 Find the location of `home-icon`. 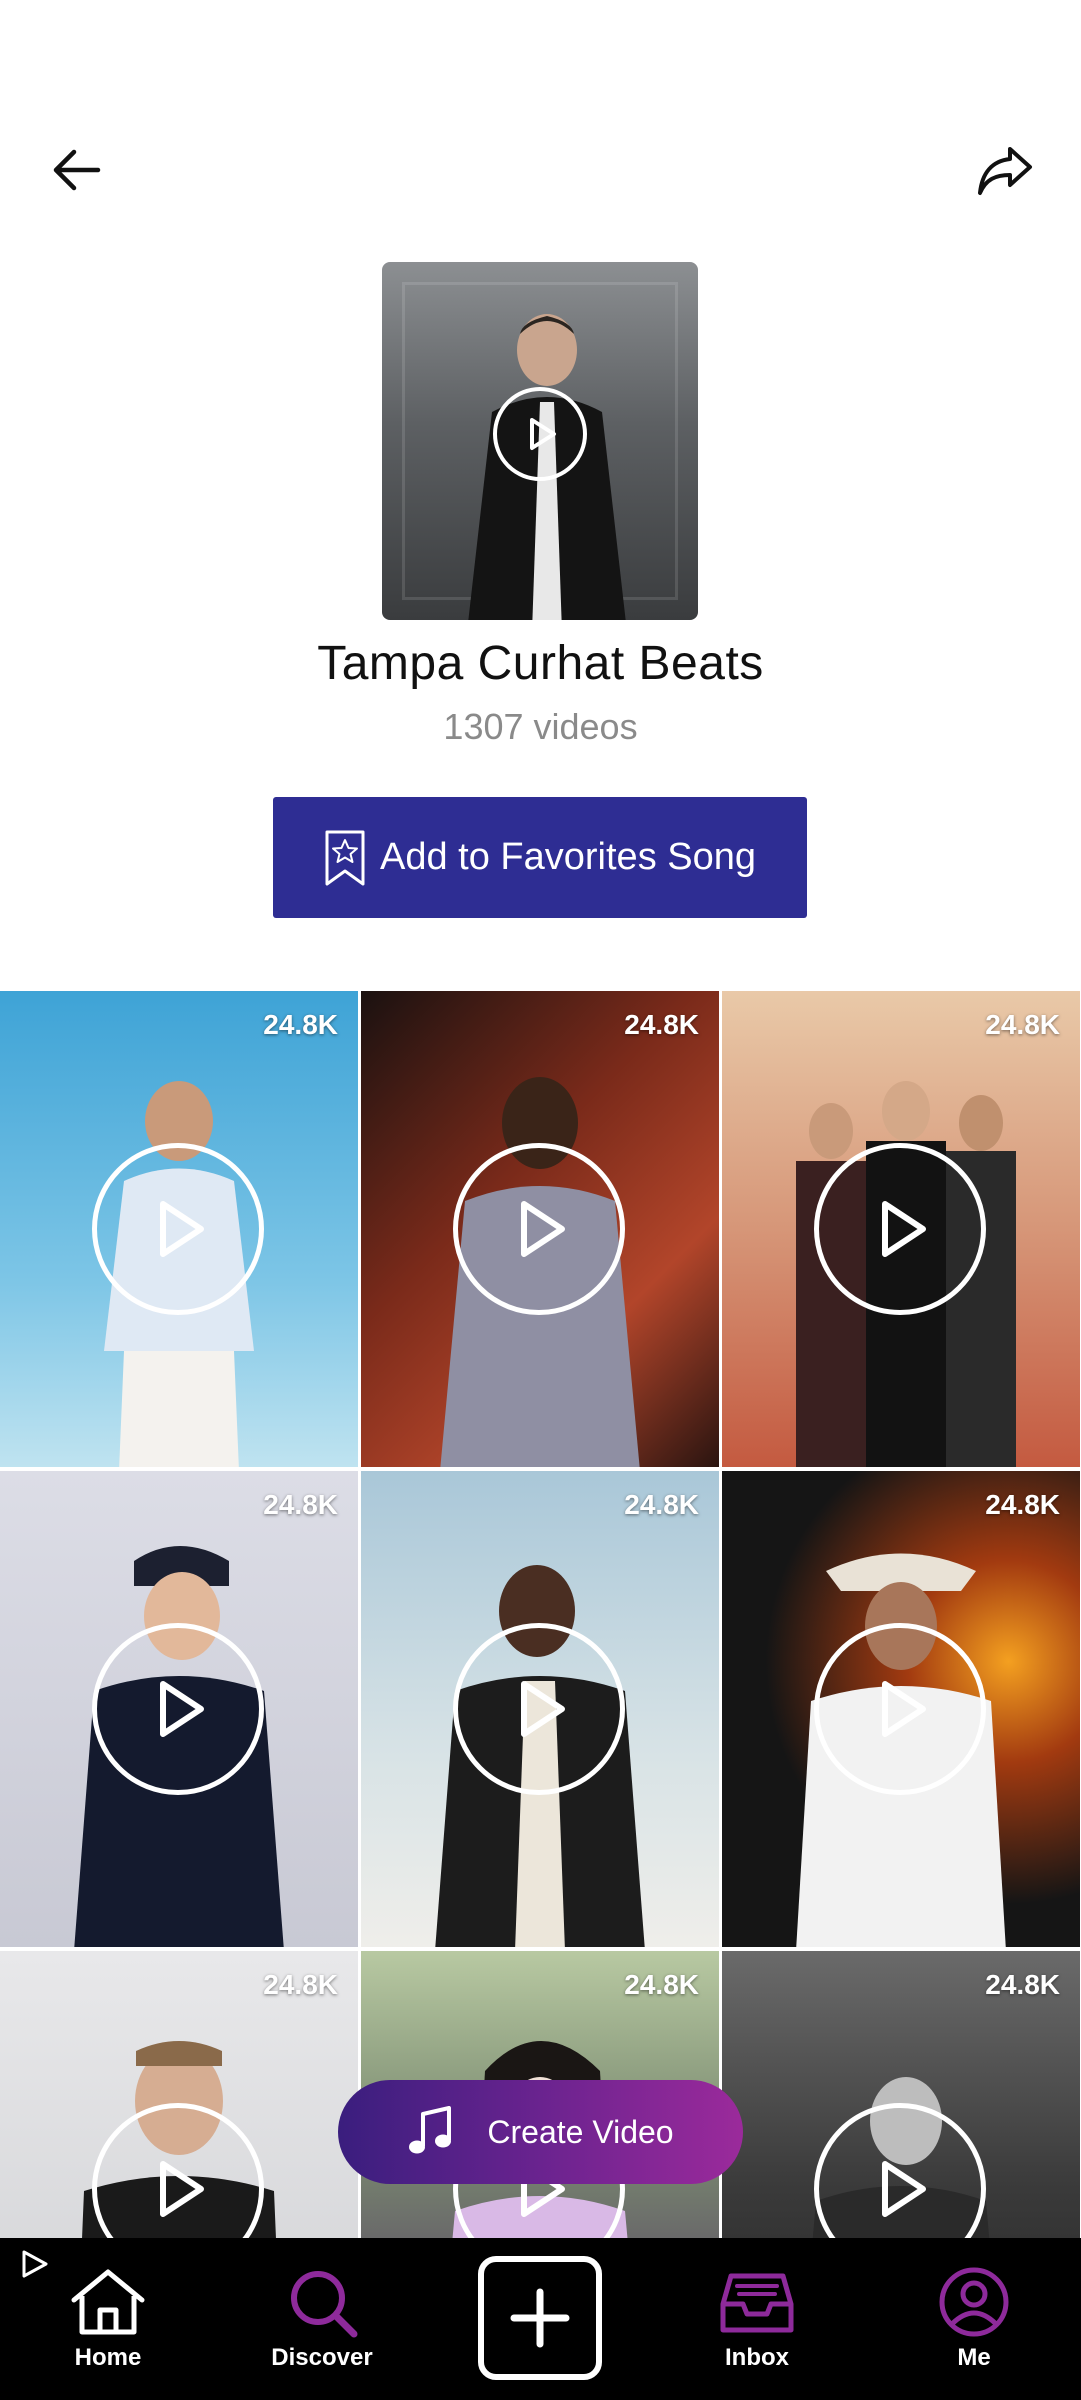

home-icon is located at coordinates (108, 2302).